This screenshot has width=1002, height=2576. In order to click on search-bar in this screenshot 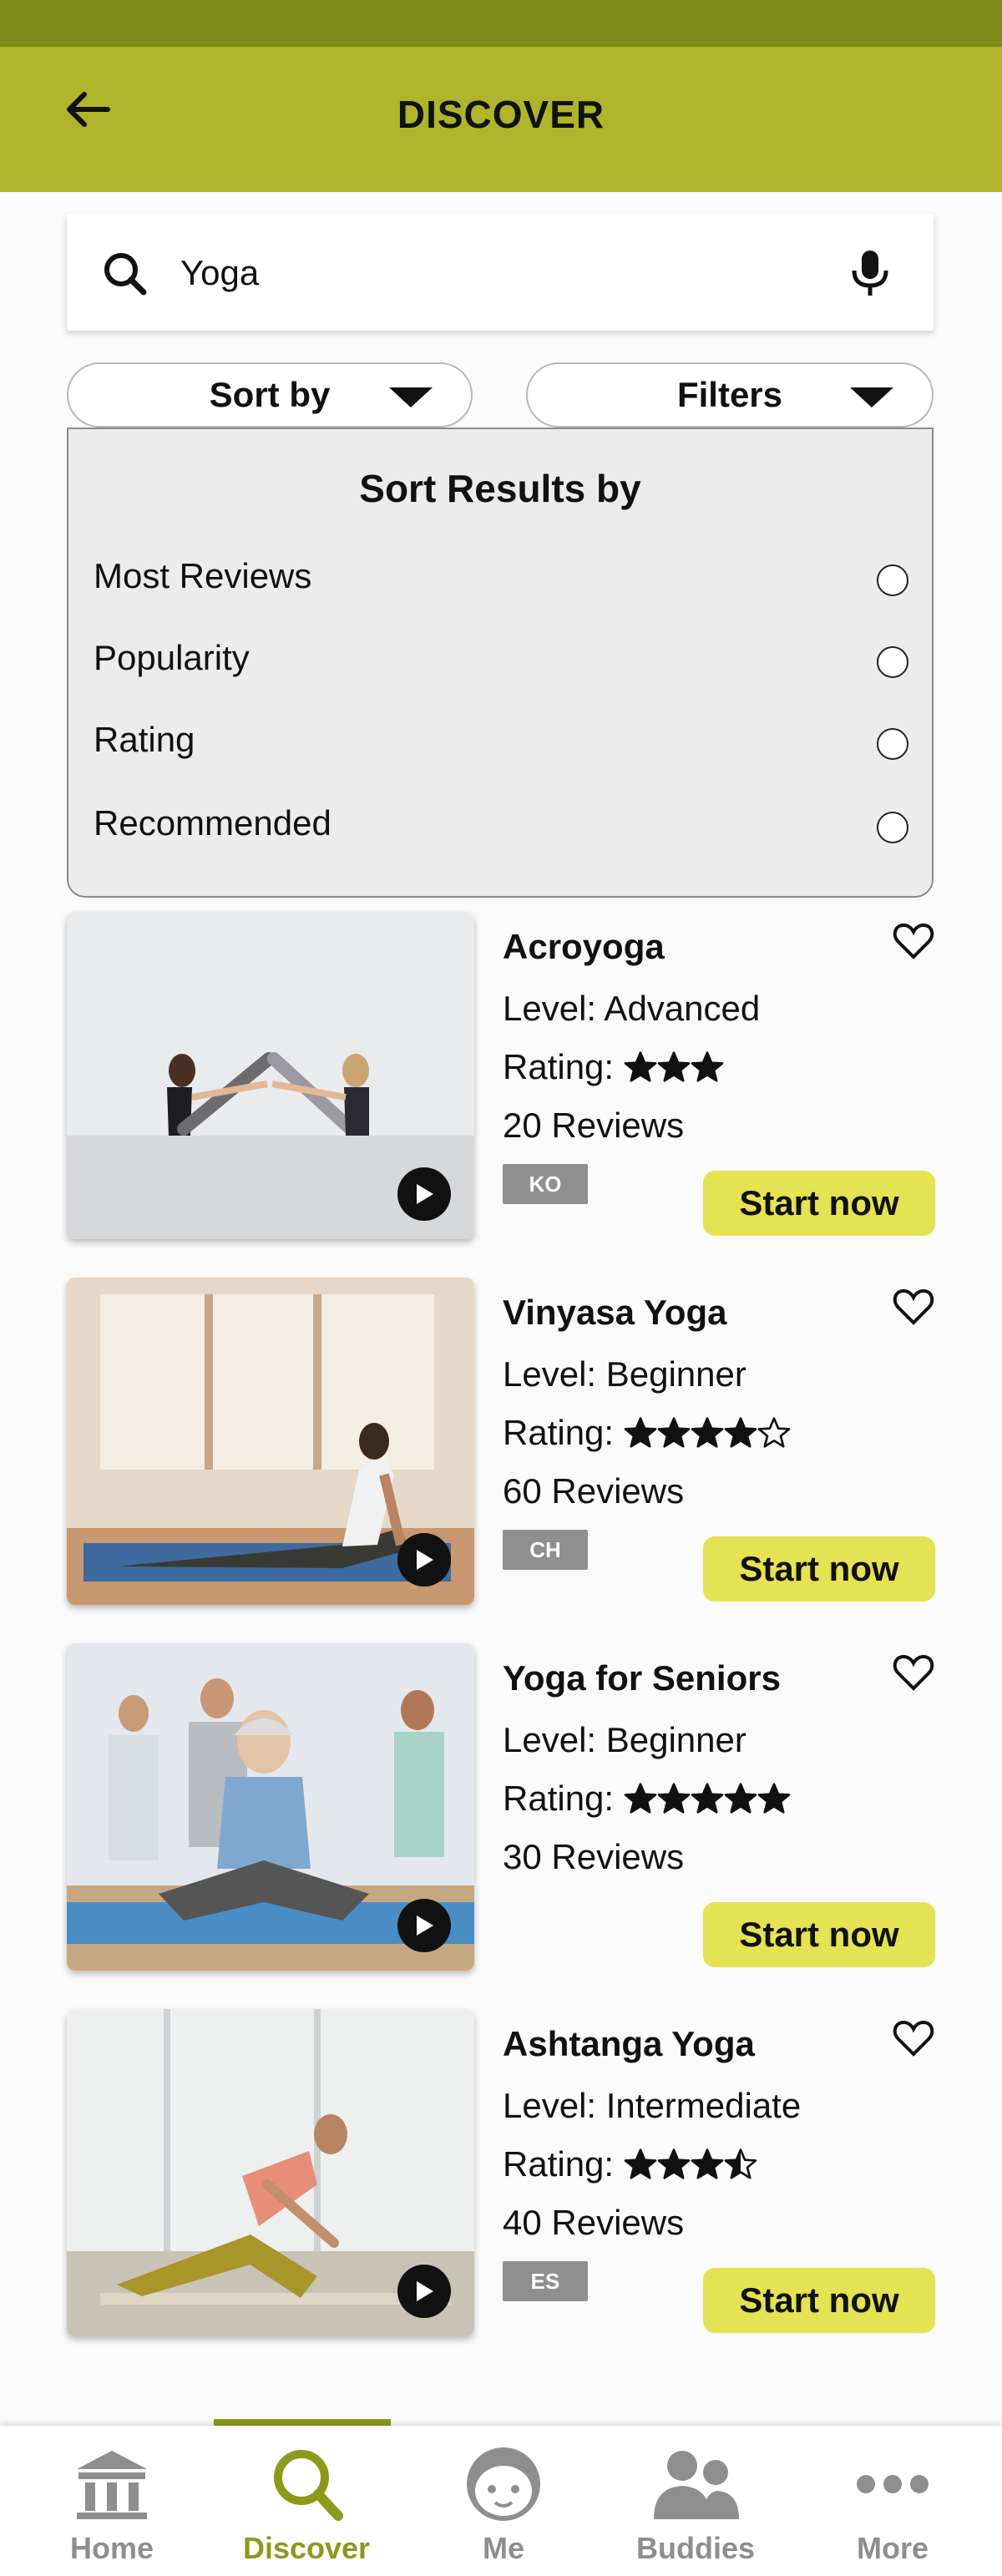, I will do `click(500, 272)`.